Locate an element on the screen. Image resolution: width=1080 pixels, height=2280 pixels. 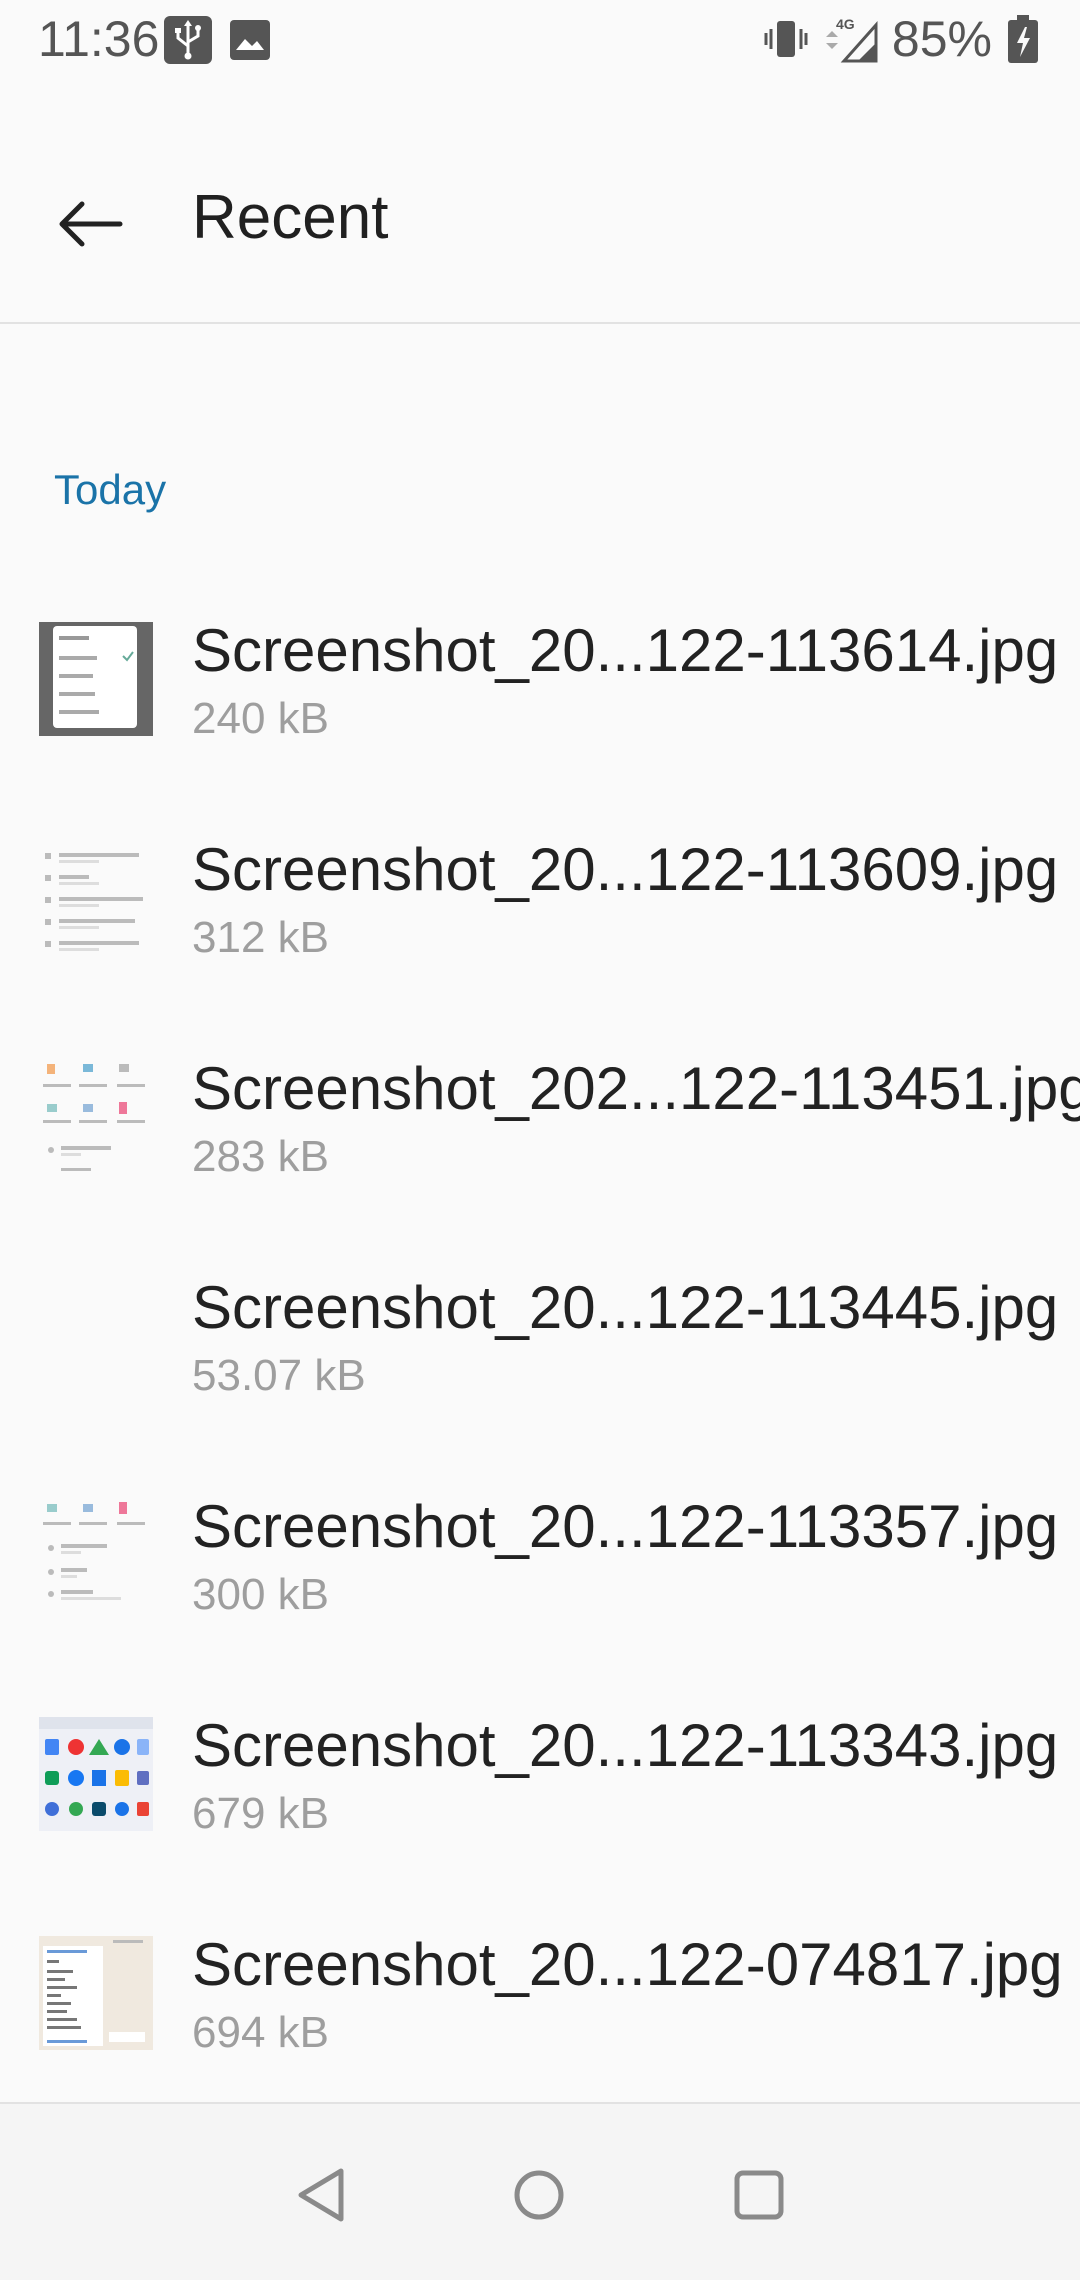
nav-back-icon is located at coordinates (321, 2195).